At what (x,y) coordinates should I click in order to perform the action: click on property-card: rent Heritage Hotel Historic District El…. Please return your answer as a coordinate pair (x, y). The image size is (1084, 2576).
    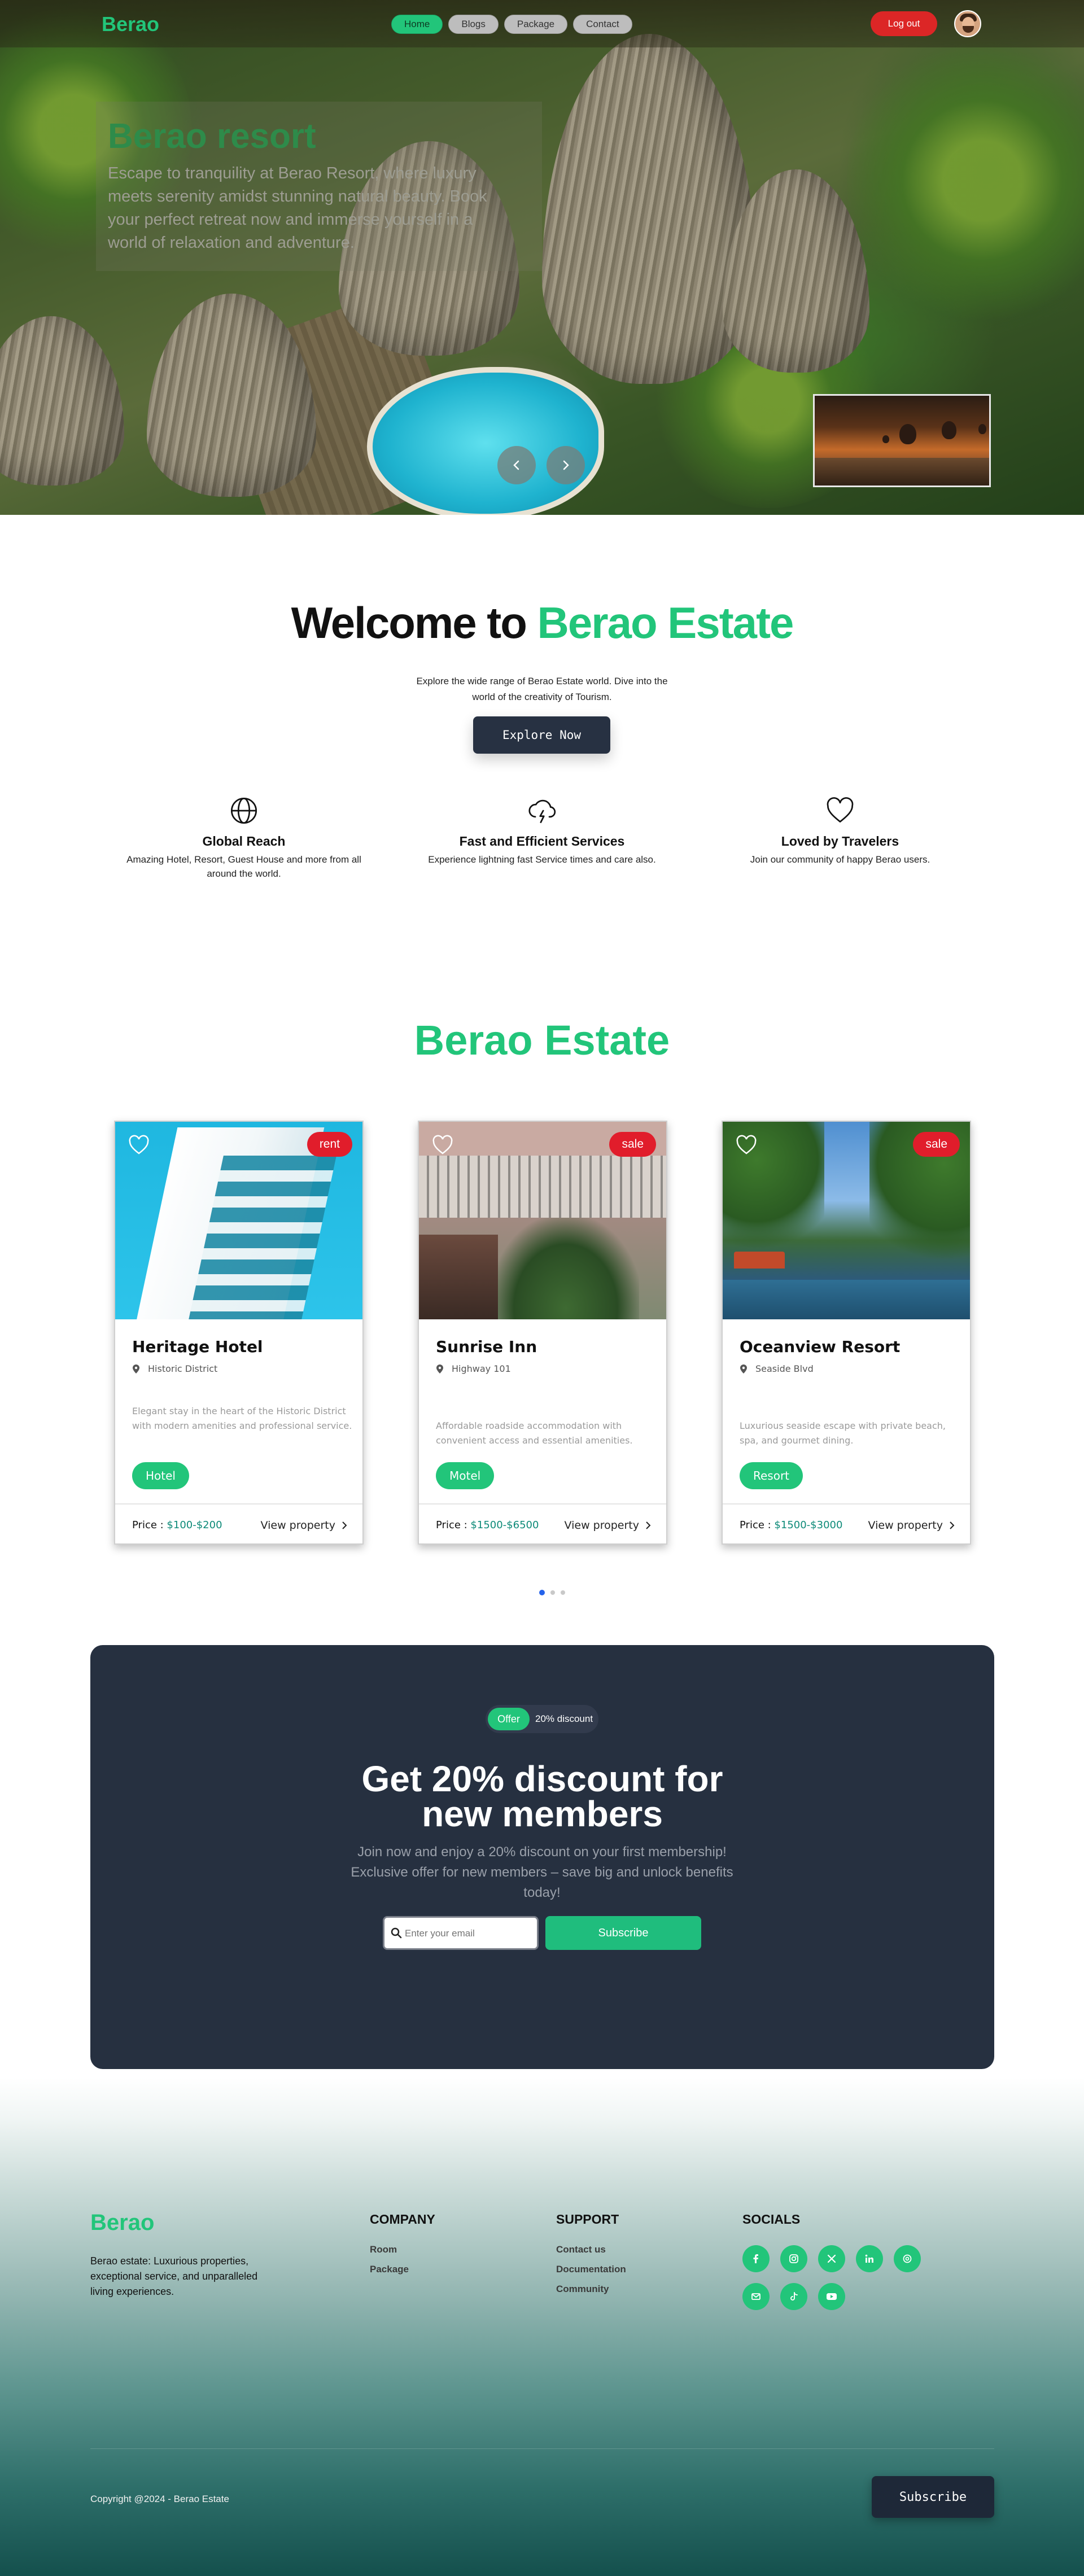
    Looking at the image, I should click on (239, 1333).